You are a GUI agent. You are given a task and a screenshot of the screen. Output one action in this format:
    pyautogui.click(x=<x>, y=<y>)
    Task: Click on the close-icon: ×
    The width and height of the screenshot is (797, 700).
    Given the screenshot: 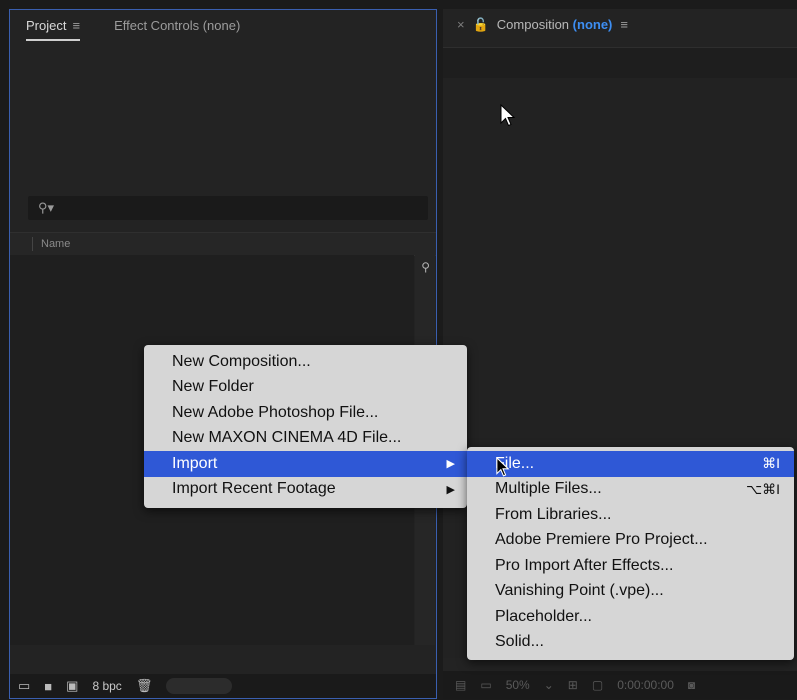 What is the action you would take?
    pyautogui.click(x=461, y=24)
    